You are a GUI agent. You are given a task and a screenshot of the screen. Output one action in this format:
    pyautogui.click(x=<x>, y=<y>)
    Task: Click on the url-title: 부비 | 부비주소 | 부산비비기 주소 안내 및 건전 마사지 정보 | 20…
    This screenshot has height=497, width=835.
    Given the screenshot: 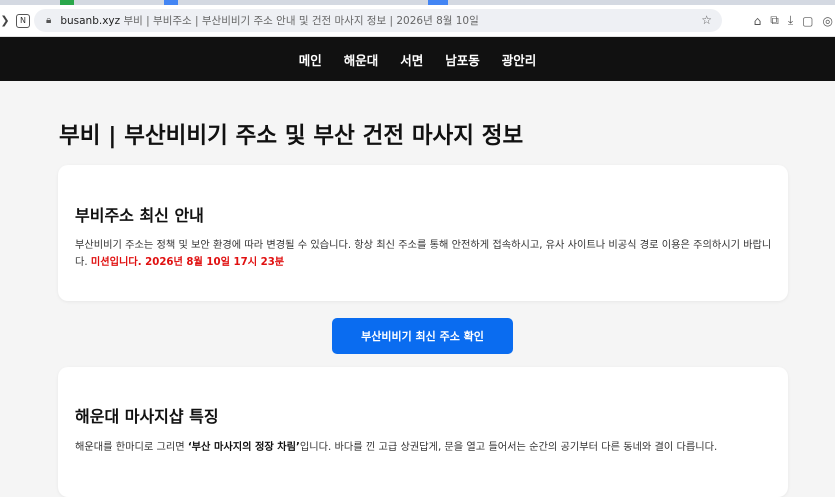 What is the action you would take?
    pyautogui.click(x=301, y=21)
    